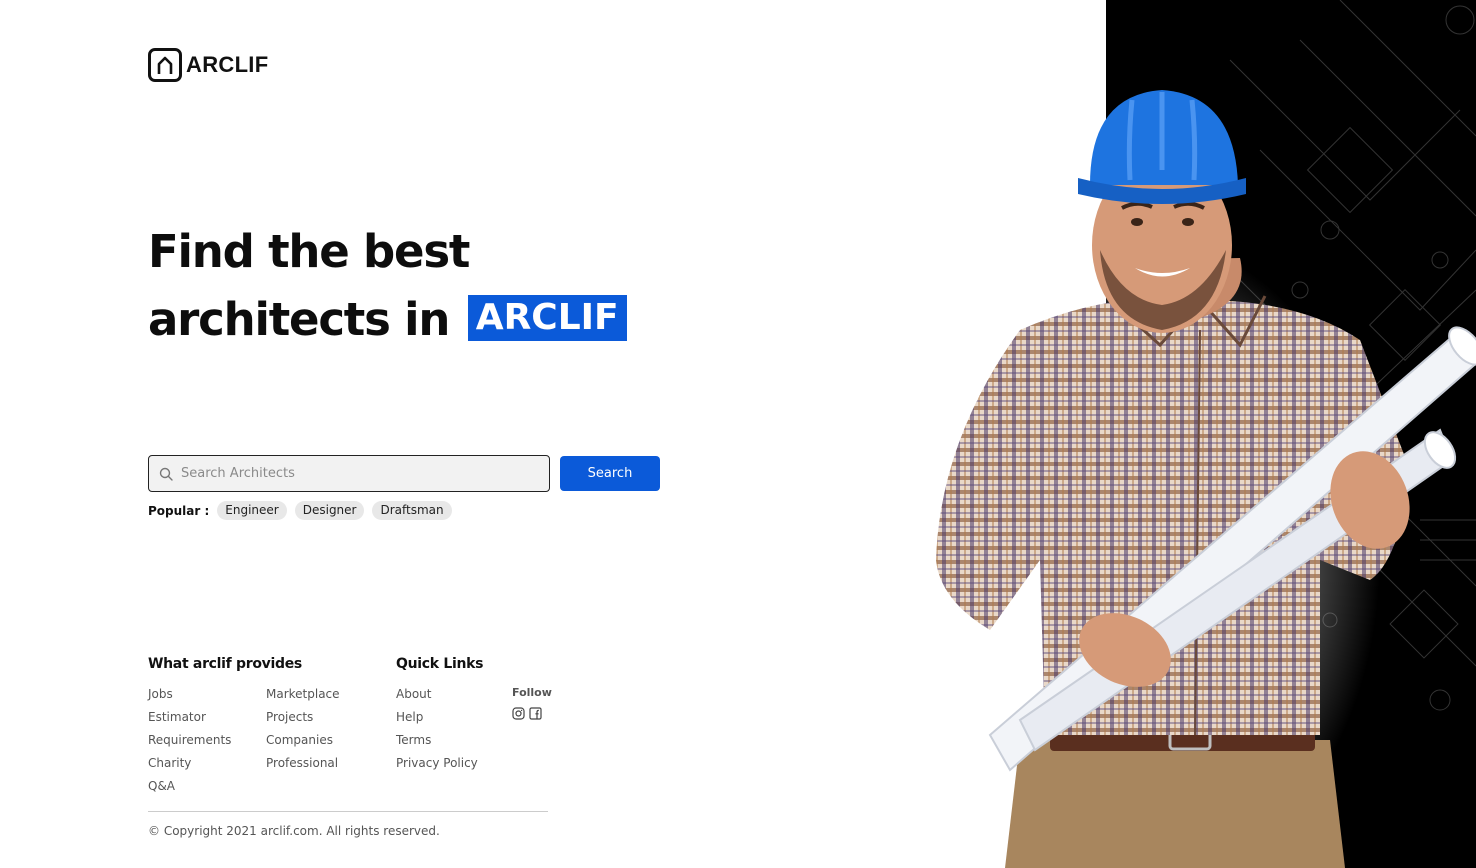 This screenshot has height=868, width=1476. I want to click on footer-provides-heading: What arclif provides, so click(225, 664).